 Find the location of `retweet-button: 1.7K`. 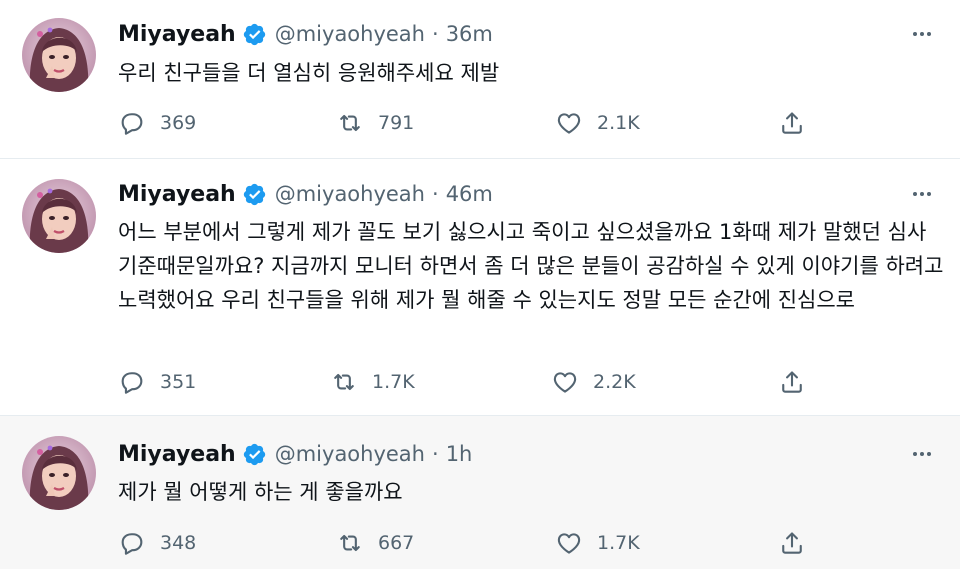

retweet-button: 1.7K is located at coordinates (372, 382).